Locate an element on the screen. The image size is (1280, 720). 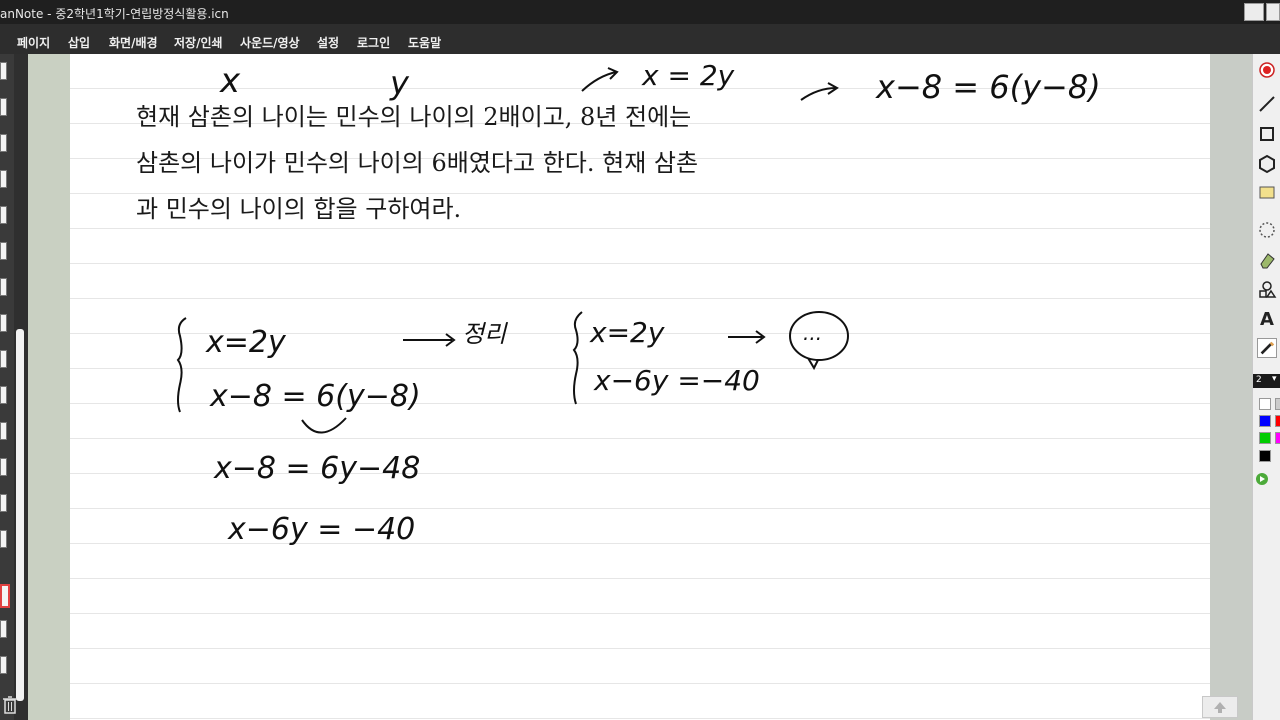
arrow-up-icon is located at coordinates (1220, 707).